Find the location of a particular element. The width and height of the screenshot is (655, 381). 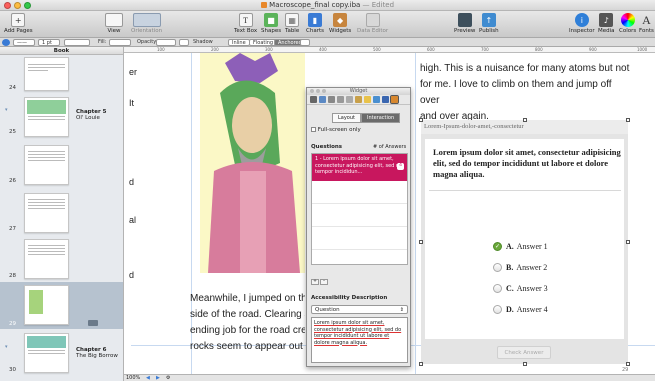

document-tab-icon is located at coordinates (313, 99).